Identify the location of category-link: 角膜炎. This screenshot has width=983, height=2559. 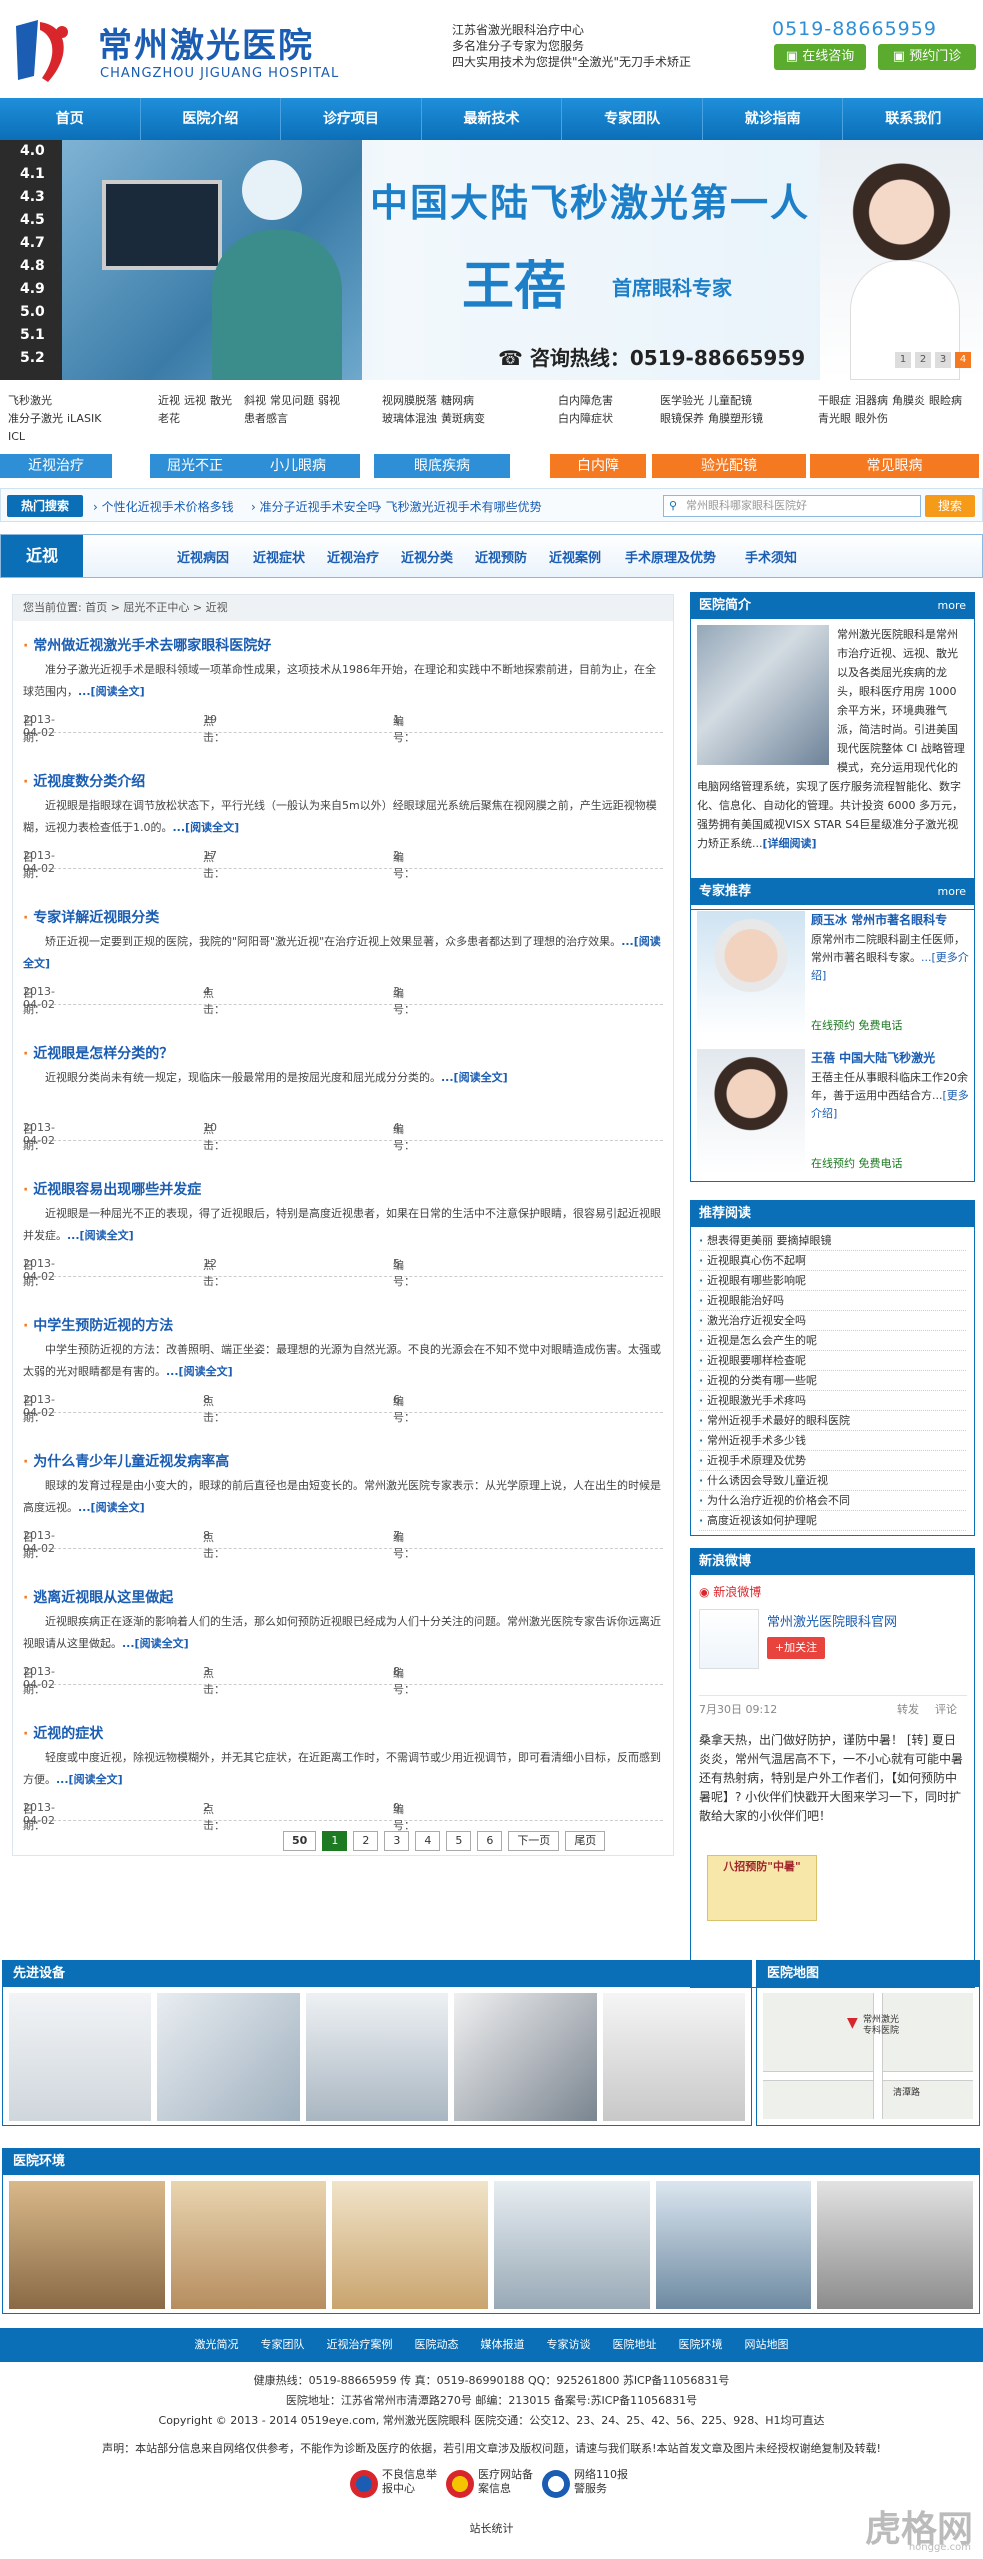
(908, 401).